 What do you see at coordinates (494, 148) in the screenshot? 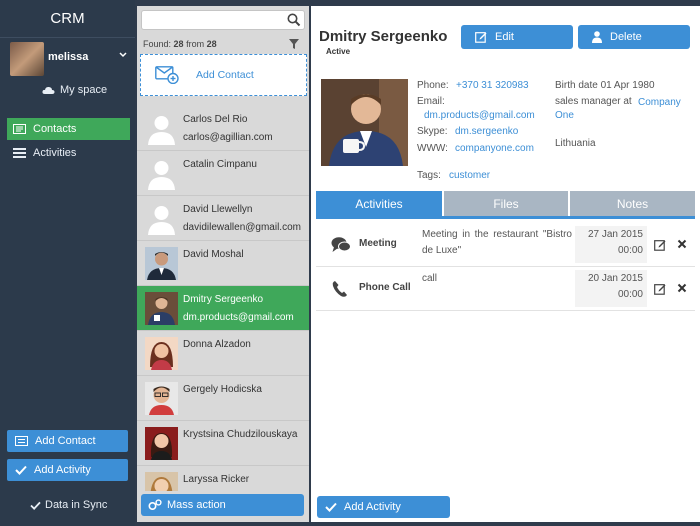
I see `www-value: companyone.com` at bounding box center [494, 148].